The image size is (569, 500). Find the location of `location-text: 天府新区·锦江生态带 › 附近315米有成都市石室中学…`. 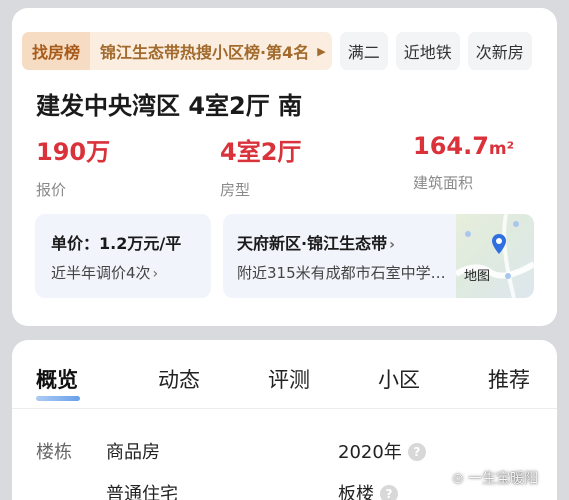

location-text: 天府新区·锦江生态带 › 附近315米有成都市石室中学… is located at coordinates (352, 256).